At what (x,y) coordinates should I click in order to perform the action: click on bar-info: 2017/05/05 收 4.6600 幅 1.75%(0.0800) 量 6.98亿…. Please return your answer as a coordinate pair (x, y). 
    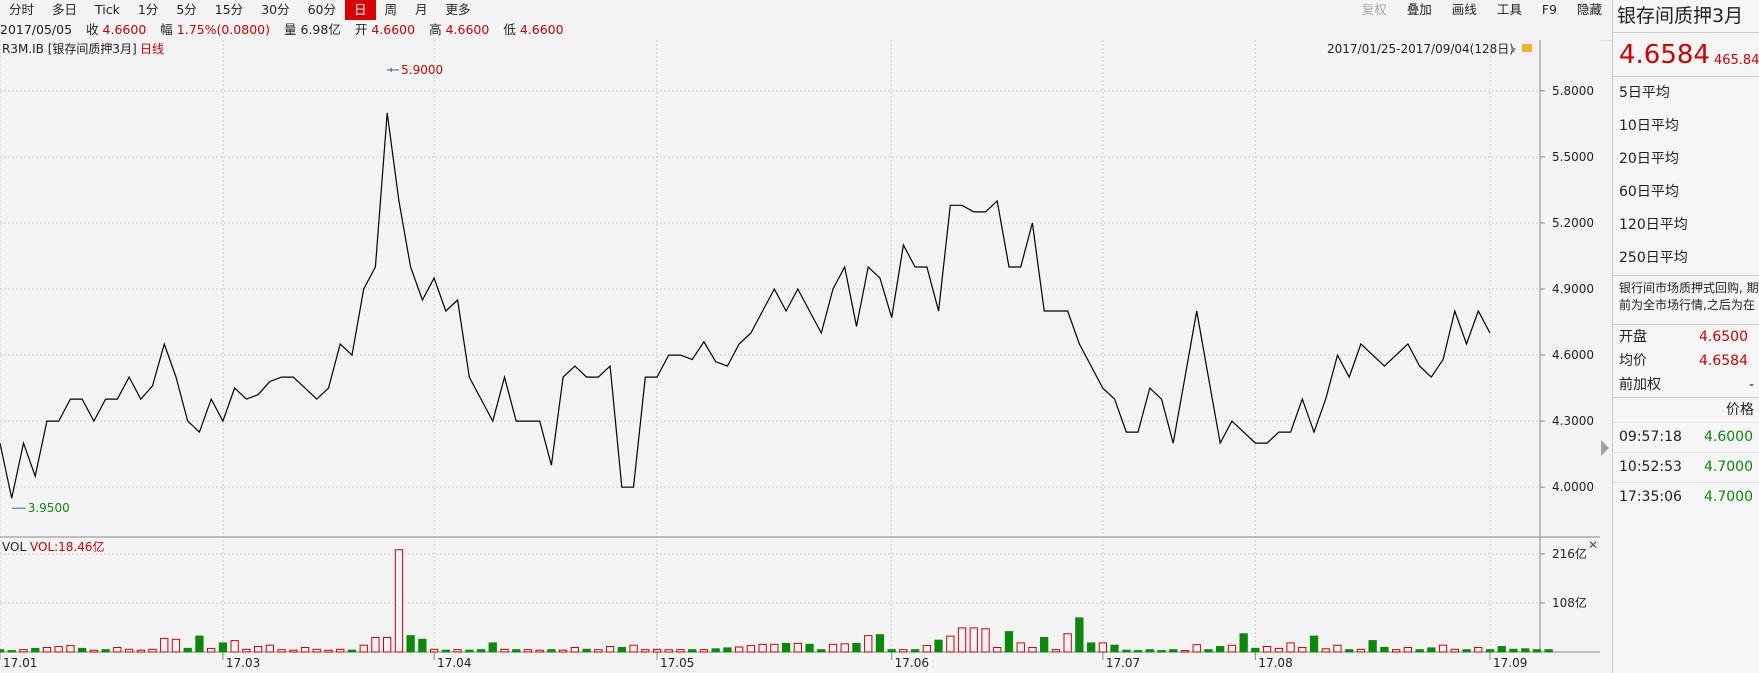
    Looking at the image, I should click on (806, 30).